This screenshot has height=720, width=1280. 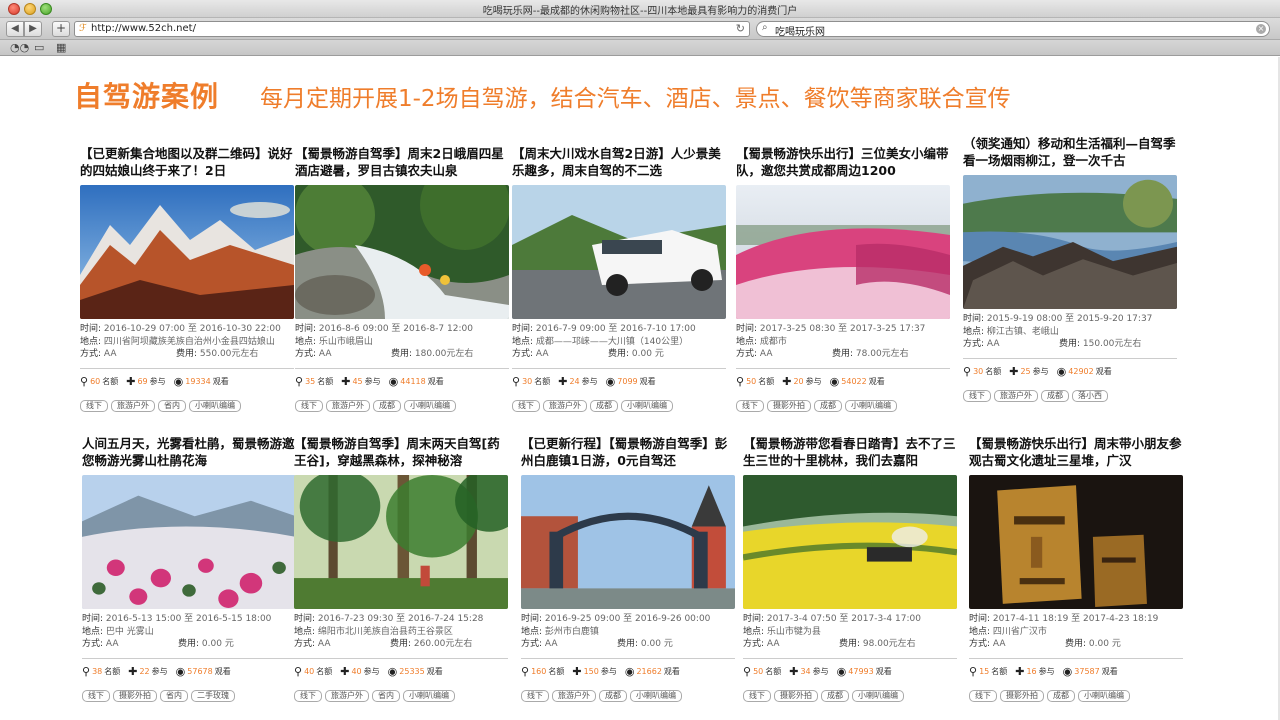 I want to click on event-title: （领奖通知）移动和生活福利—自驾季看一场烟雨柳江，登一次千古, so click(x=1070, y=152).